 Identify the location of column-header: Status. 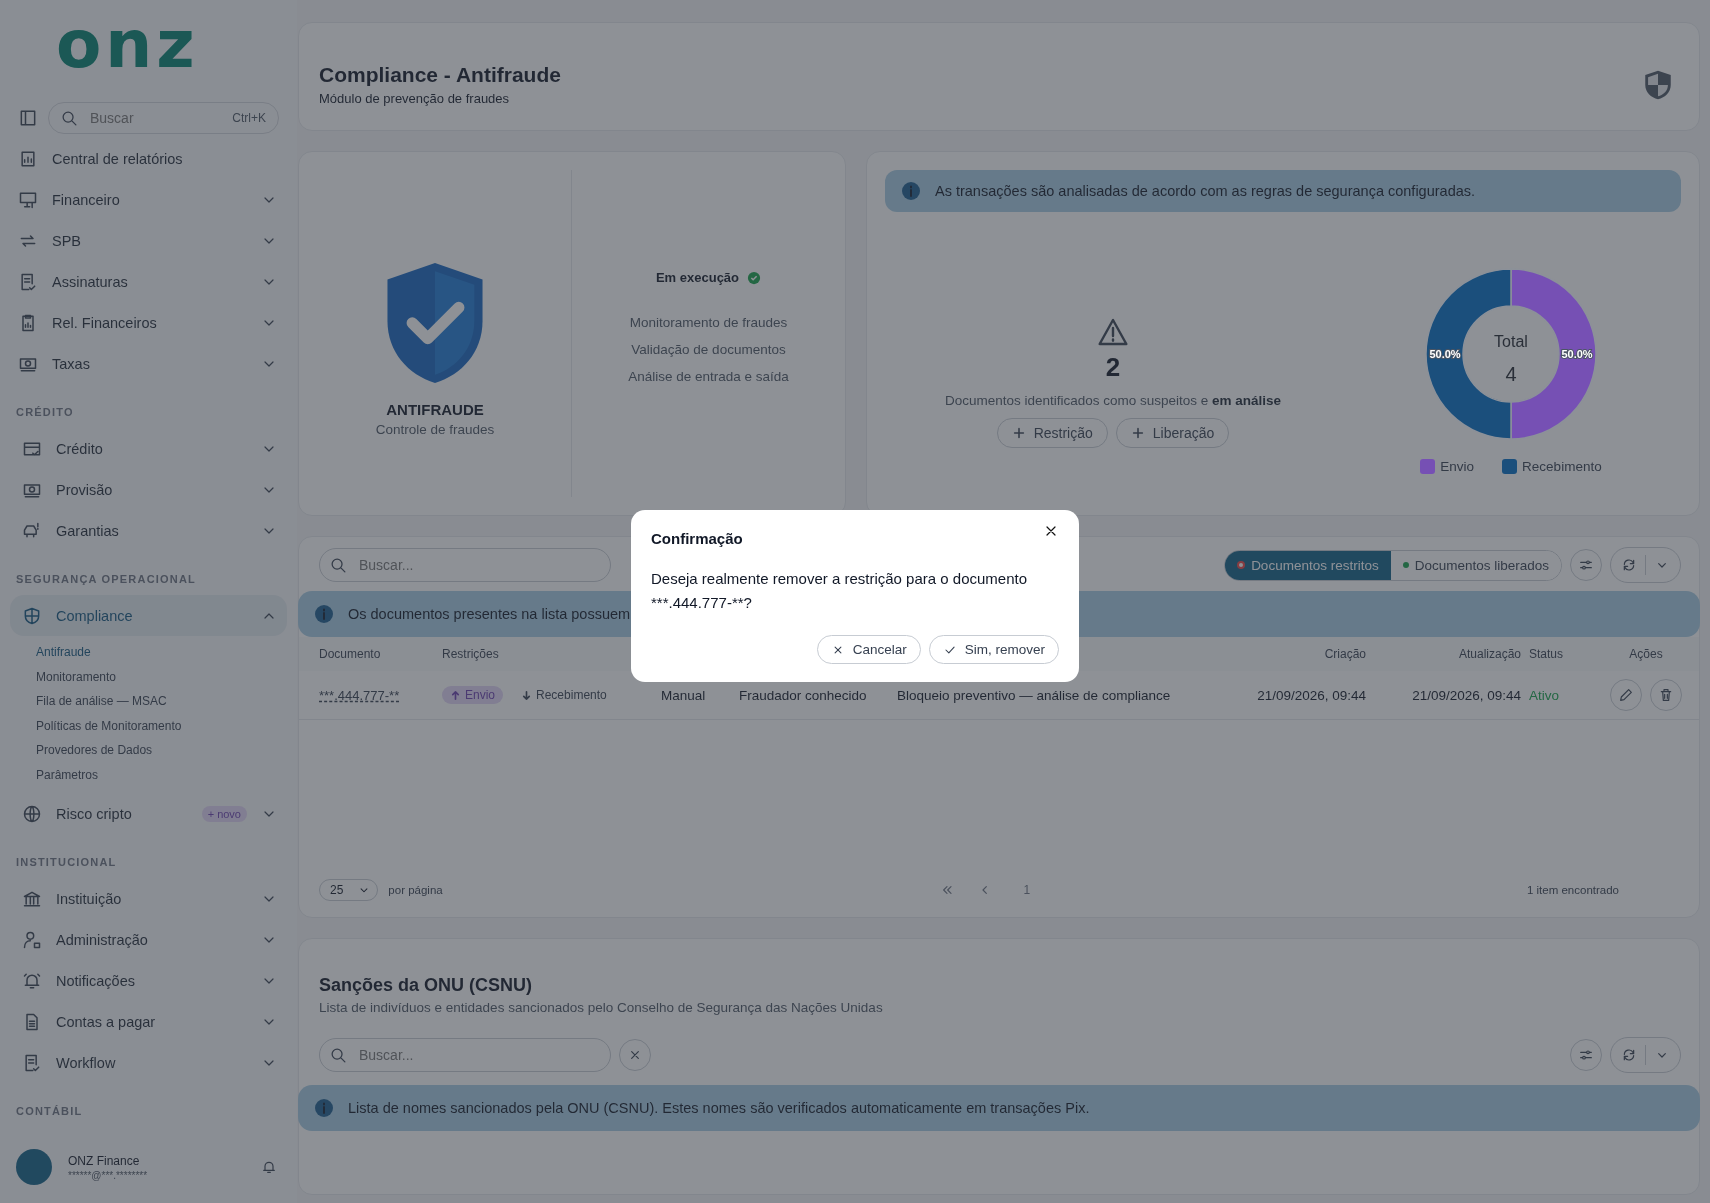
(1546, 654).